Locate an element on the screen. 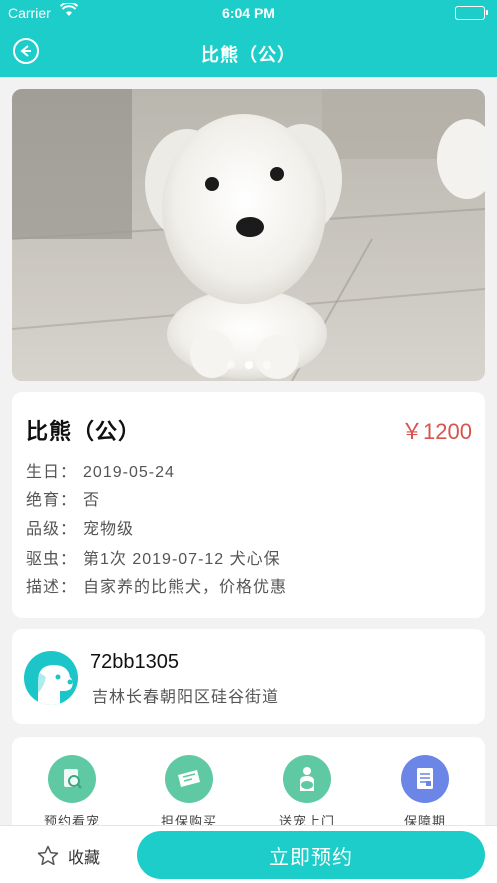  clock: 6:04 PM is located at coordinates (248, 13).